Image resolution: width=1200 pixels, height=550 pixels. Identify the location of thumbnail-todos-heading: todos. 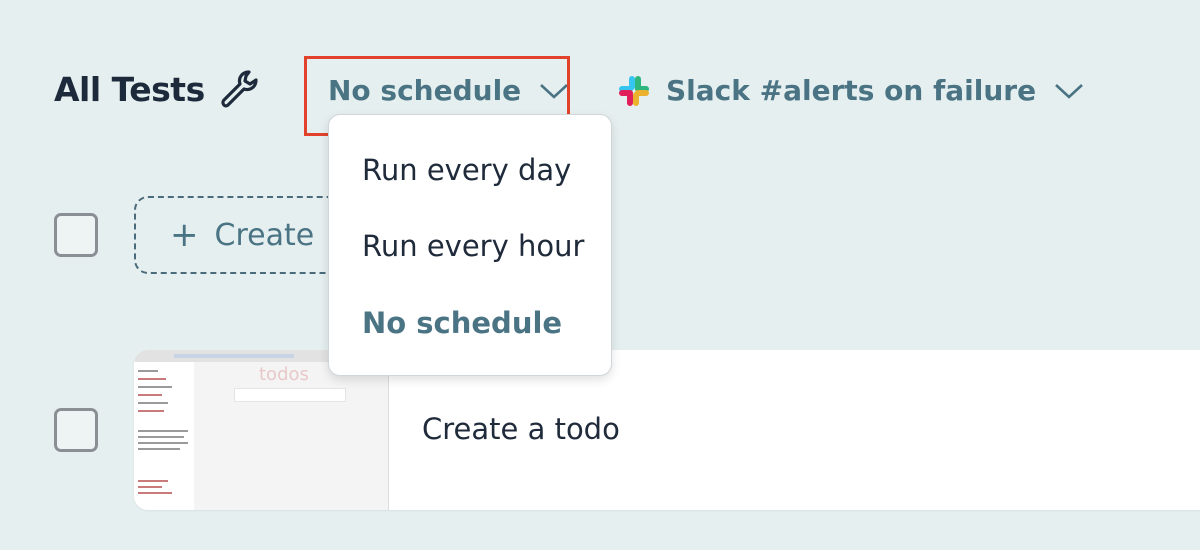
(284, 374).